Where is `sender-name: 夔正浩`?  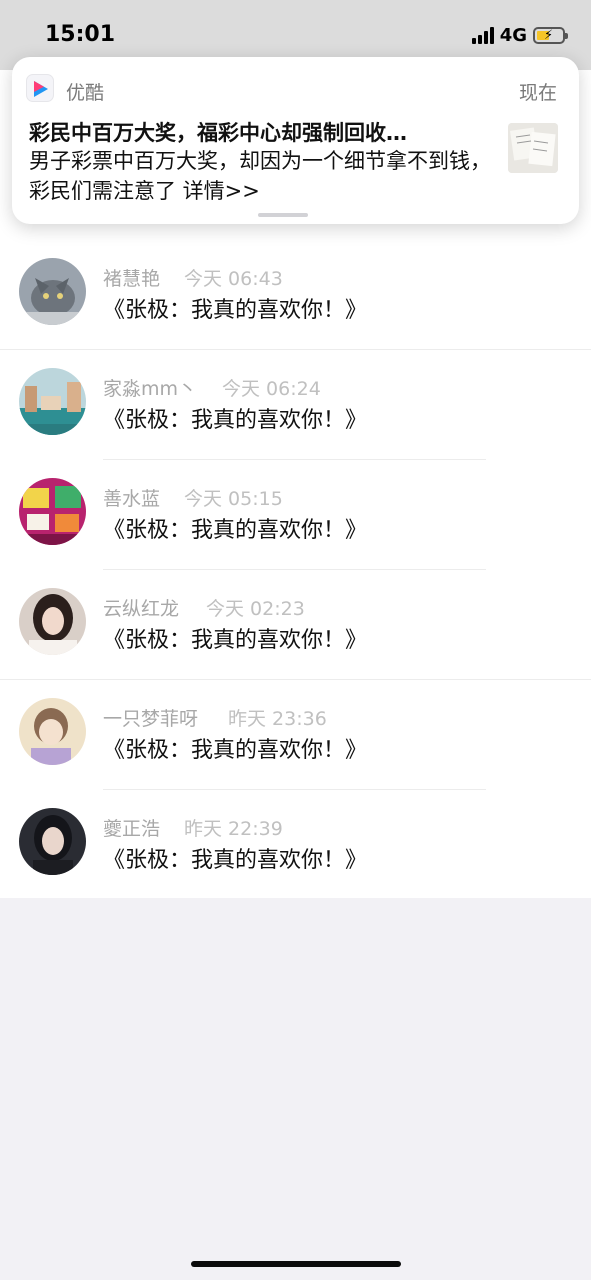
sender-name: 夔正浩 is located at coordinates (132, 829).